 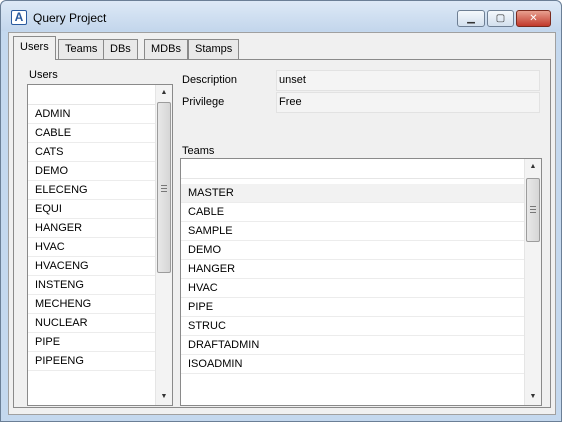 I want to click on description-label: Description, so click(x=210, y=80).